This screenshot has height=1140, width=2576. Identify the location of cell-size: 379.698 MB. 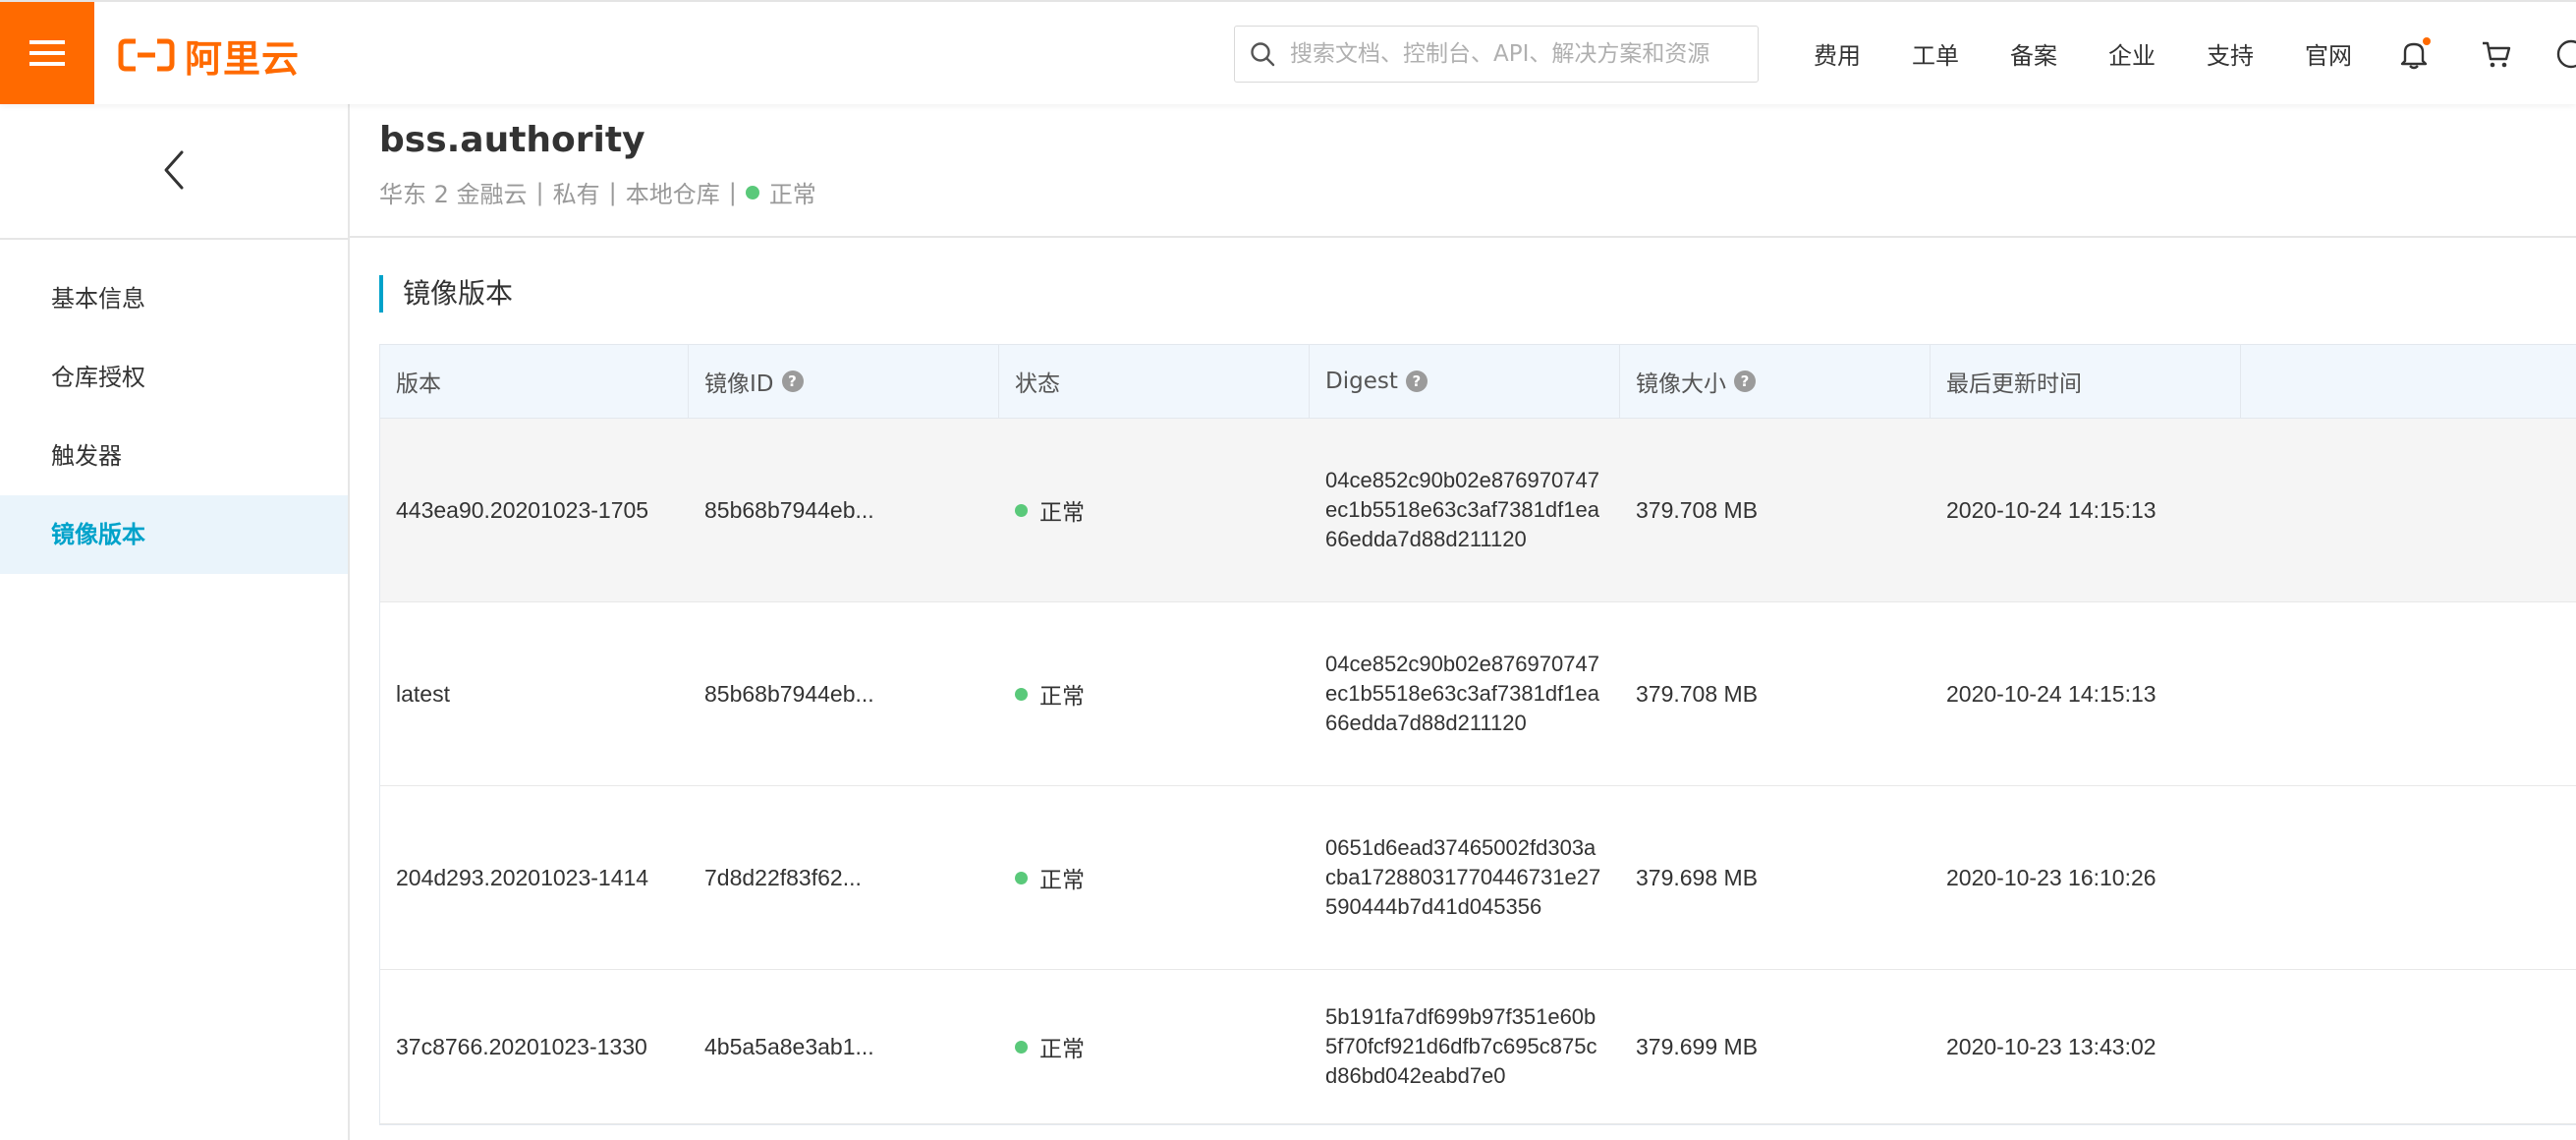
(1697, 877).